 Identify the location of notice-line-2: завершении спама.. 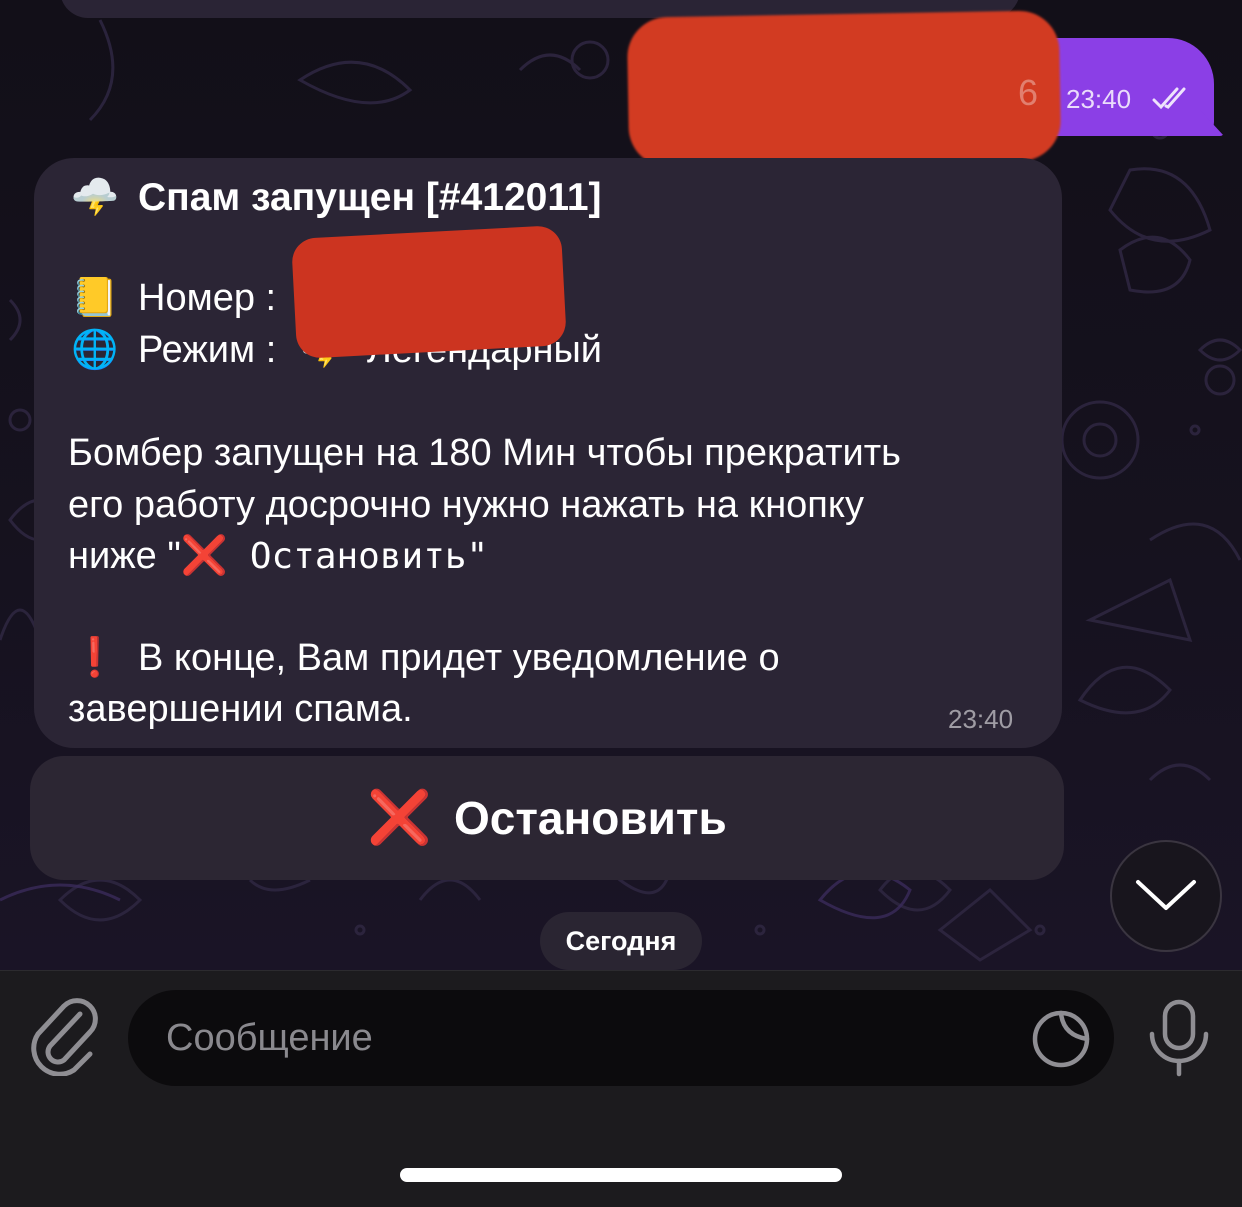
(240, 709).